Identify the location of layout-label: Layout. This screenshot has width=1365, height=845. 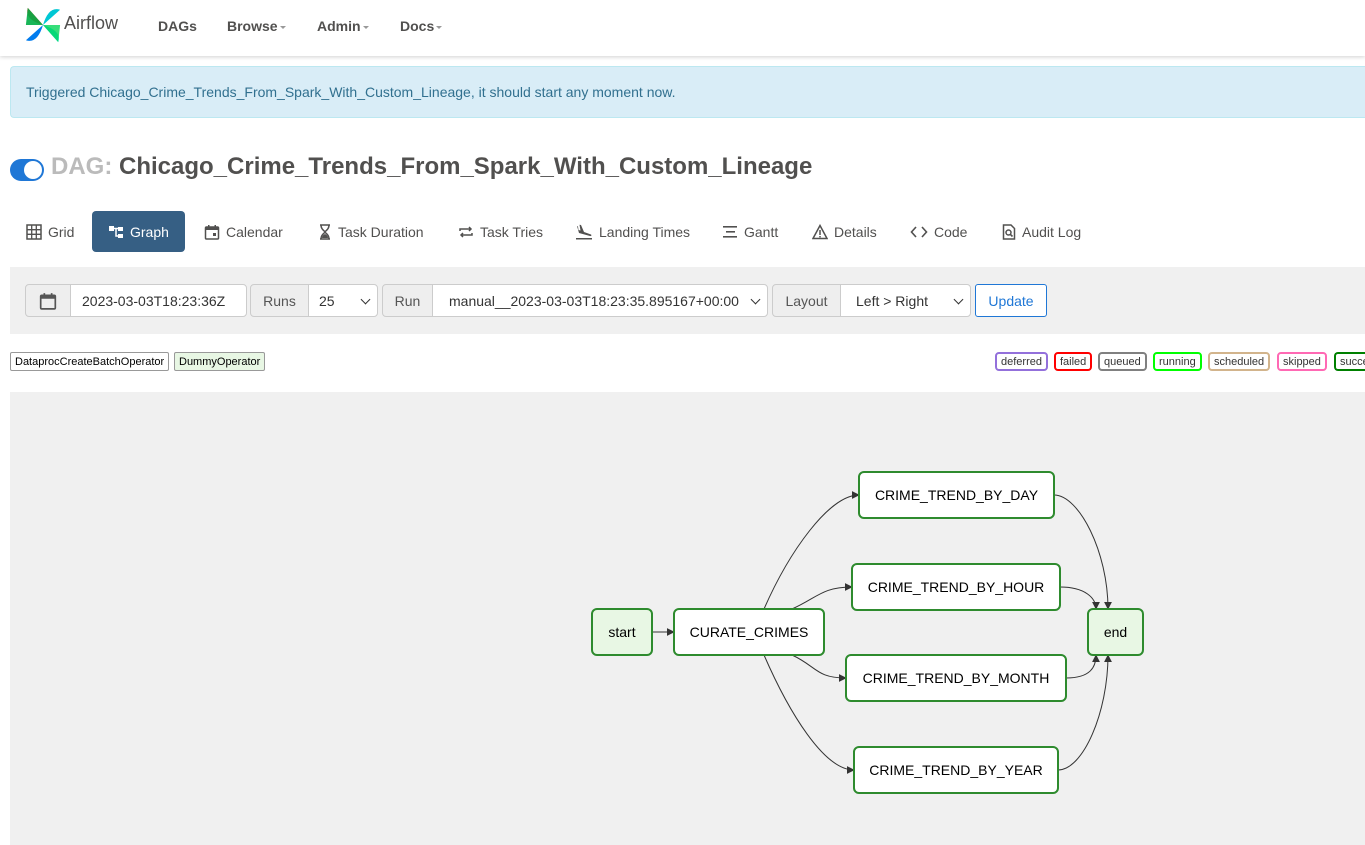
(806, 300).